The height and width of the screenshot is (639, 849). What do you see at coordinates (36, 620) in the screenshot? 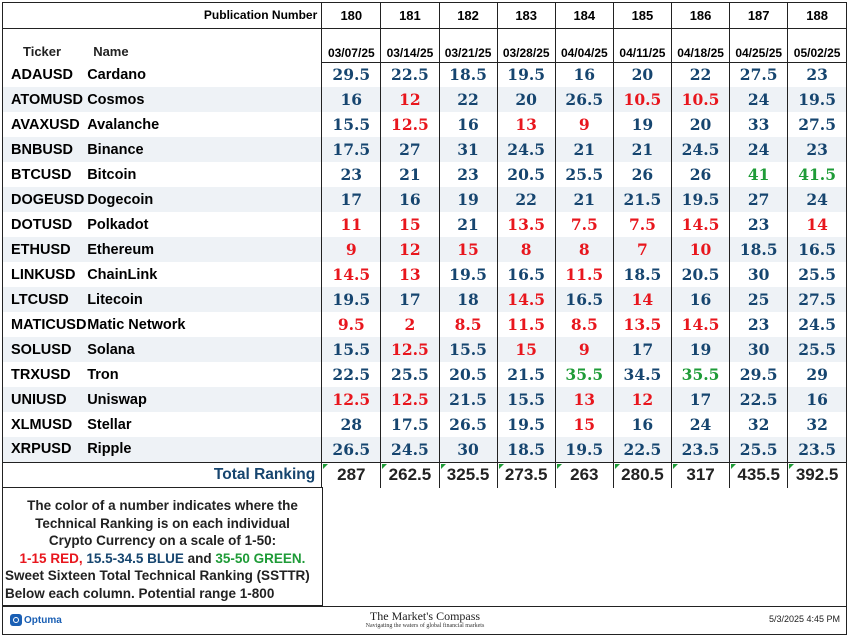
I see `optuma-logo: Optuma` at bounding box center [36, 620].